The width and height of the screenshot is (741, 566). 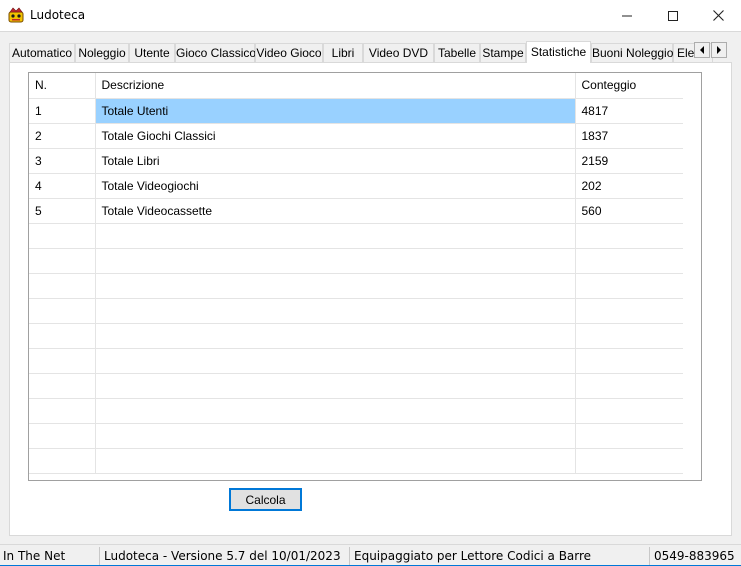 I want to click on tab-video-dvd: Video DVD, so click(x=398, y=53).